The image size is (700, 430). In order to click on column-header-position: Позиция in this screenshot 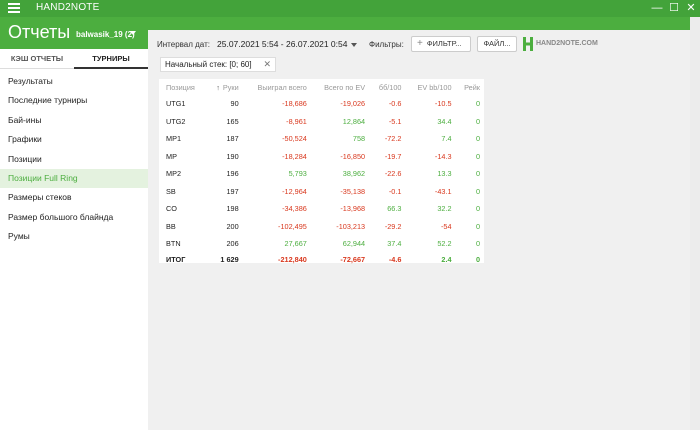, I will do `click(182, 87)`.